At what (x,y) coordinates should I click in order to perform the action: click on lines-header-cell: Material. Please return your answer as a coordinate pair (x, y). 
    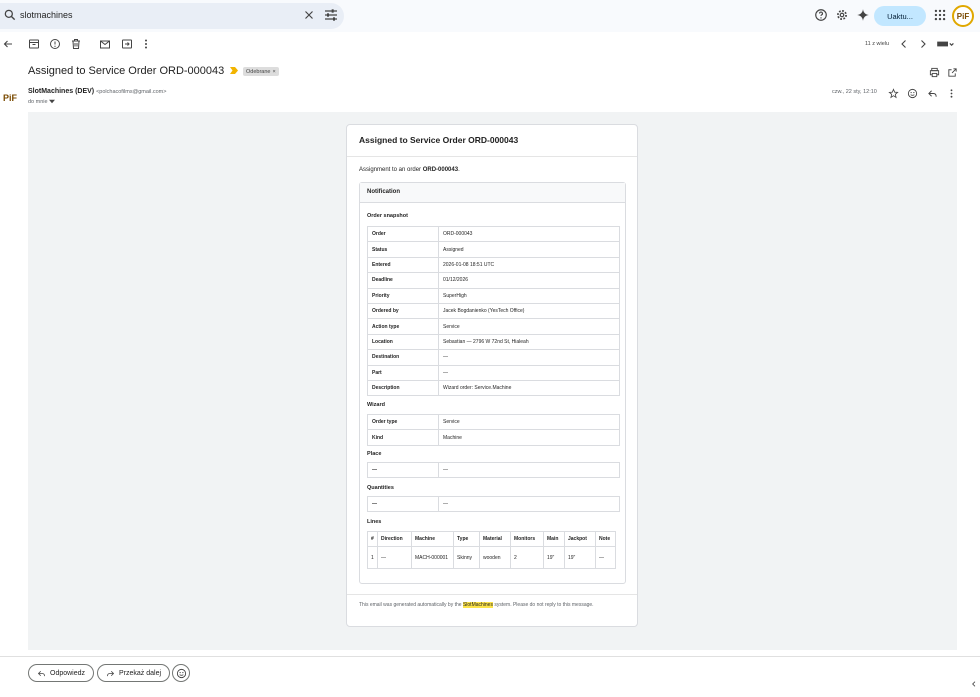
    Looking at the image, I should click on (495, 539).